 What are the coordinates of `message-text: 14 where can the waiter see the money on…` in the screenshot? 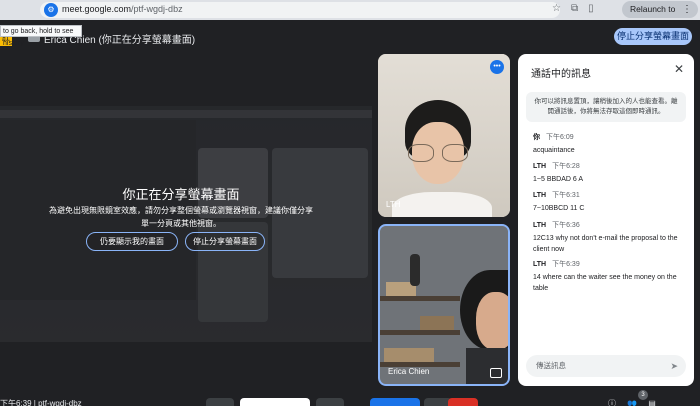 It's located at (605, 283).